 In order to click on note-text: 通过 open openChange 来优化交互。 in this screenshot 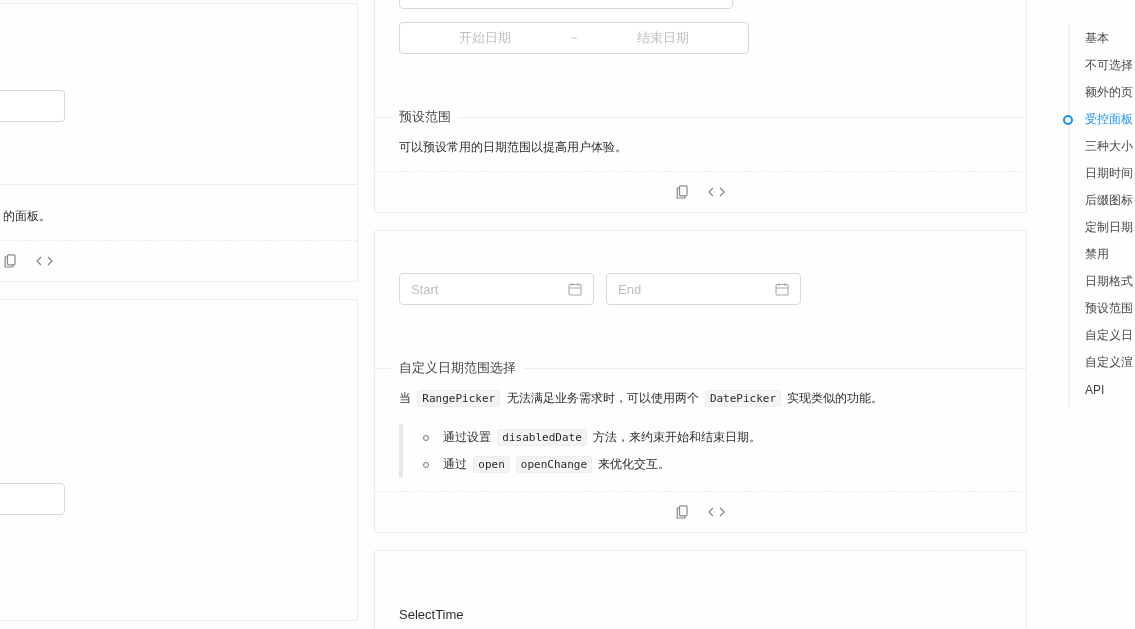, I will do `click(557, 465)`.